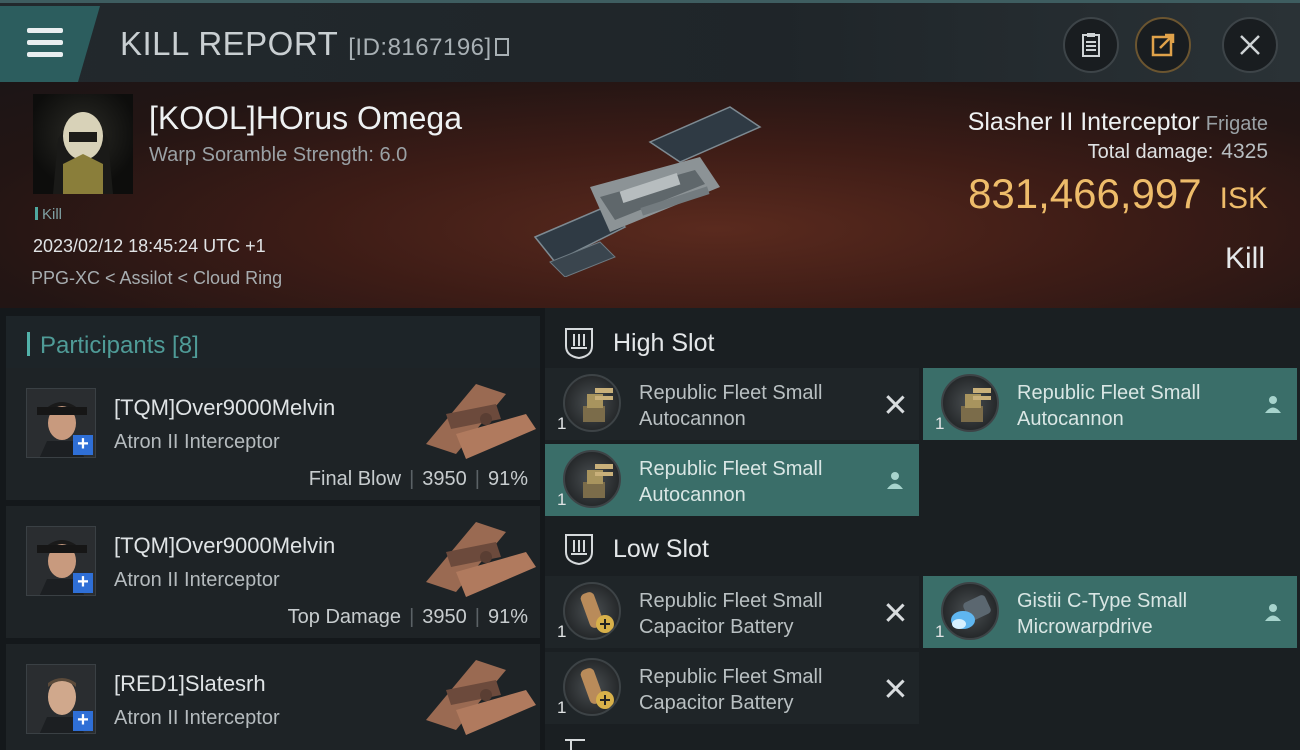 This screenshot has width=1300, height=750. I want to click on victim-name: [KOOL]HOrus Omega, so click(305, 118).